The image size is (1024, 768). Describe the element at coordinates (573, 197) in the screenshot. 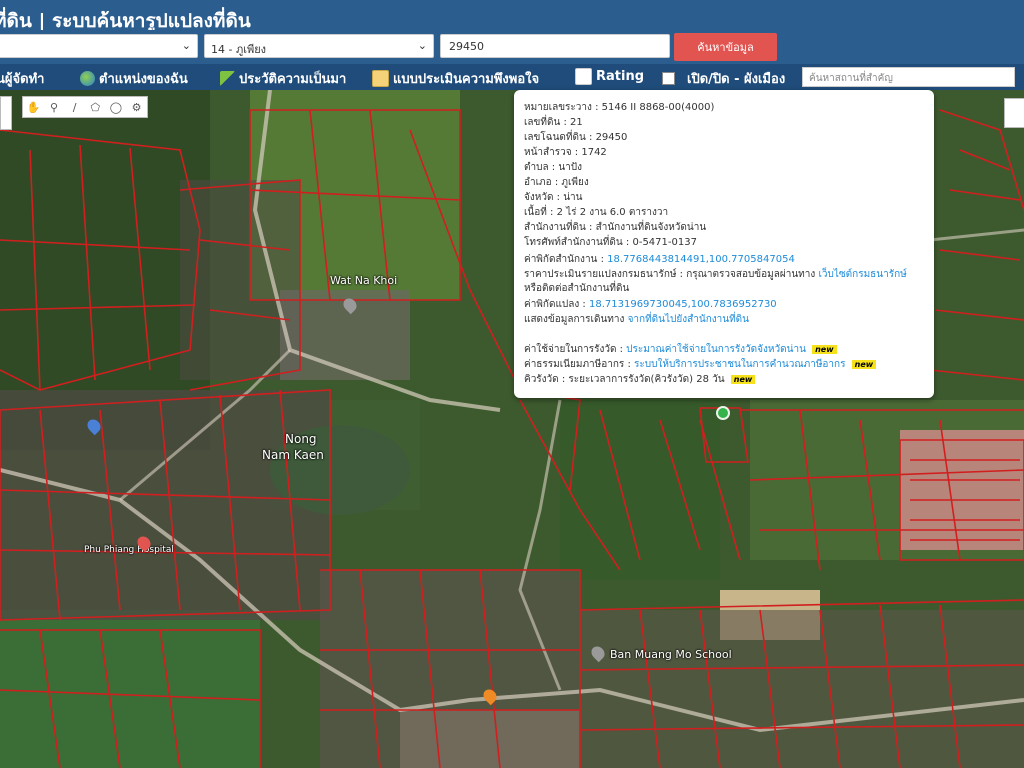

I see `info-value: น่าน` at that location.